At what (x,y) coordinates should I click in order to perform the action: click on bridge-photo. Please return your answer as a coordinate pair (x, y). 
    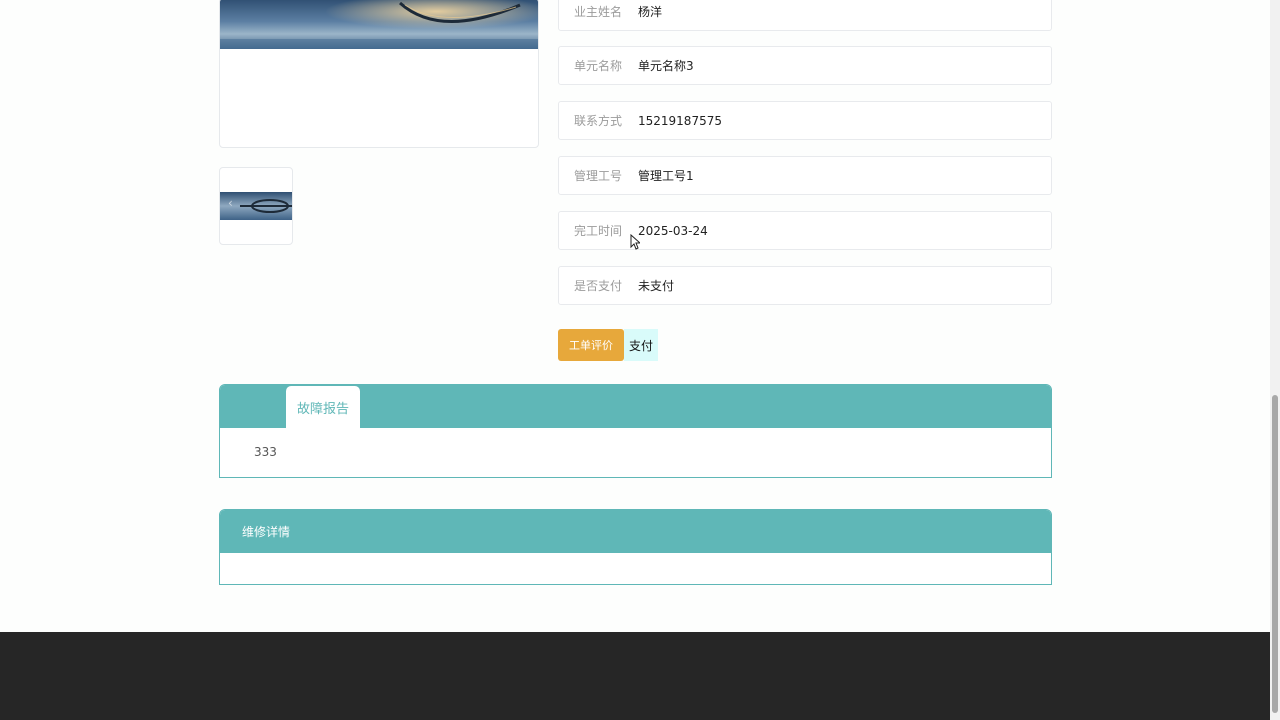
    Looking at the image, I should click on (379, 24).